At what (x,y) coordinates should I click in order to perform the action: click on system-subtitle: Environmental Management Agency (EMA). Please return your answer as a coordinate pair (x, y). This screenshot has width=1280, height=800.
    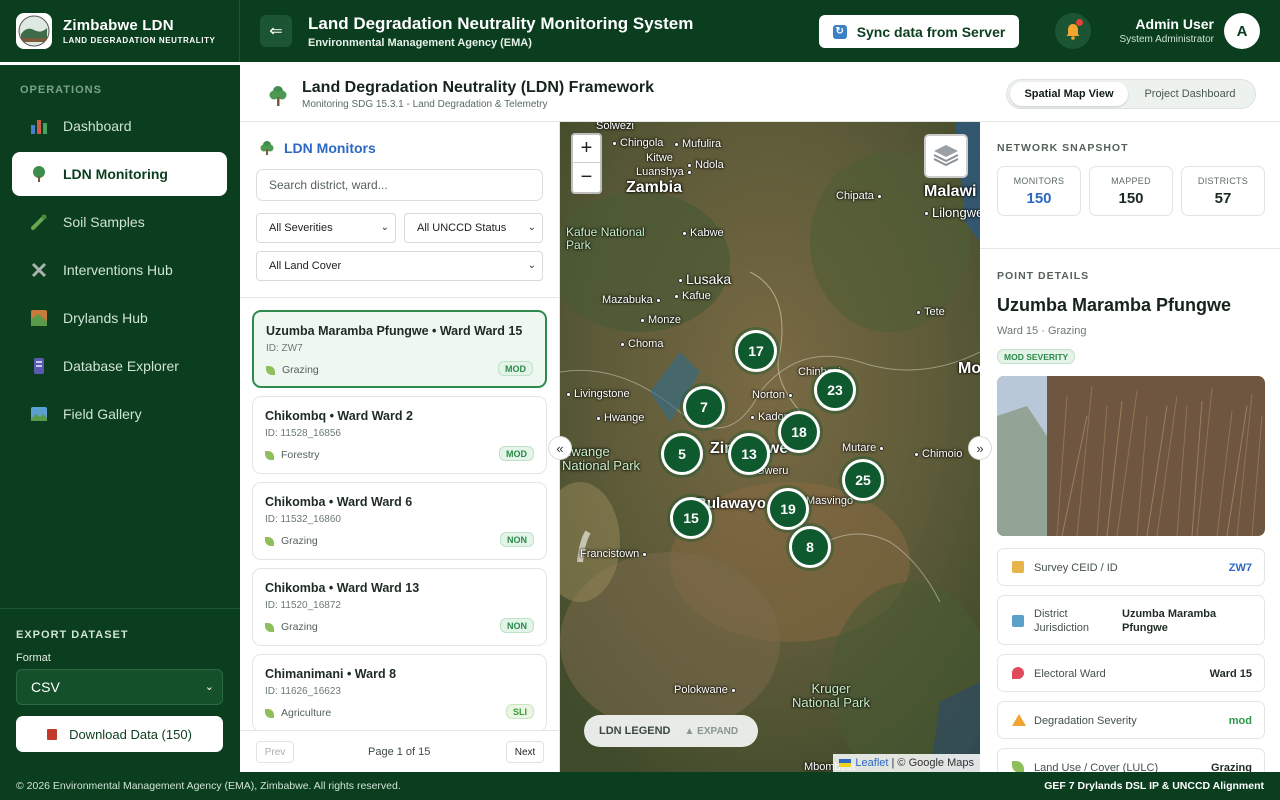
    Looking at the image, I should click on (420, 42).